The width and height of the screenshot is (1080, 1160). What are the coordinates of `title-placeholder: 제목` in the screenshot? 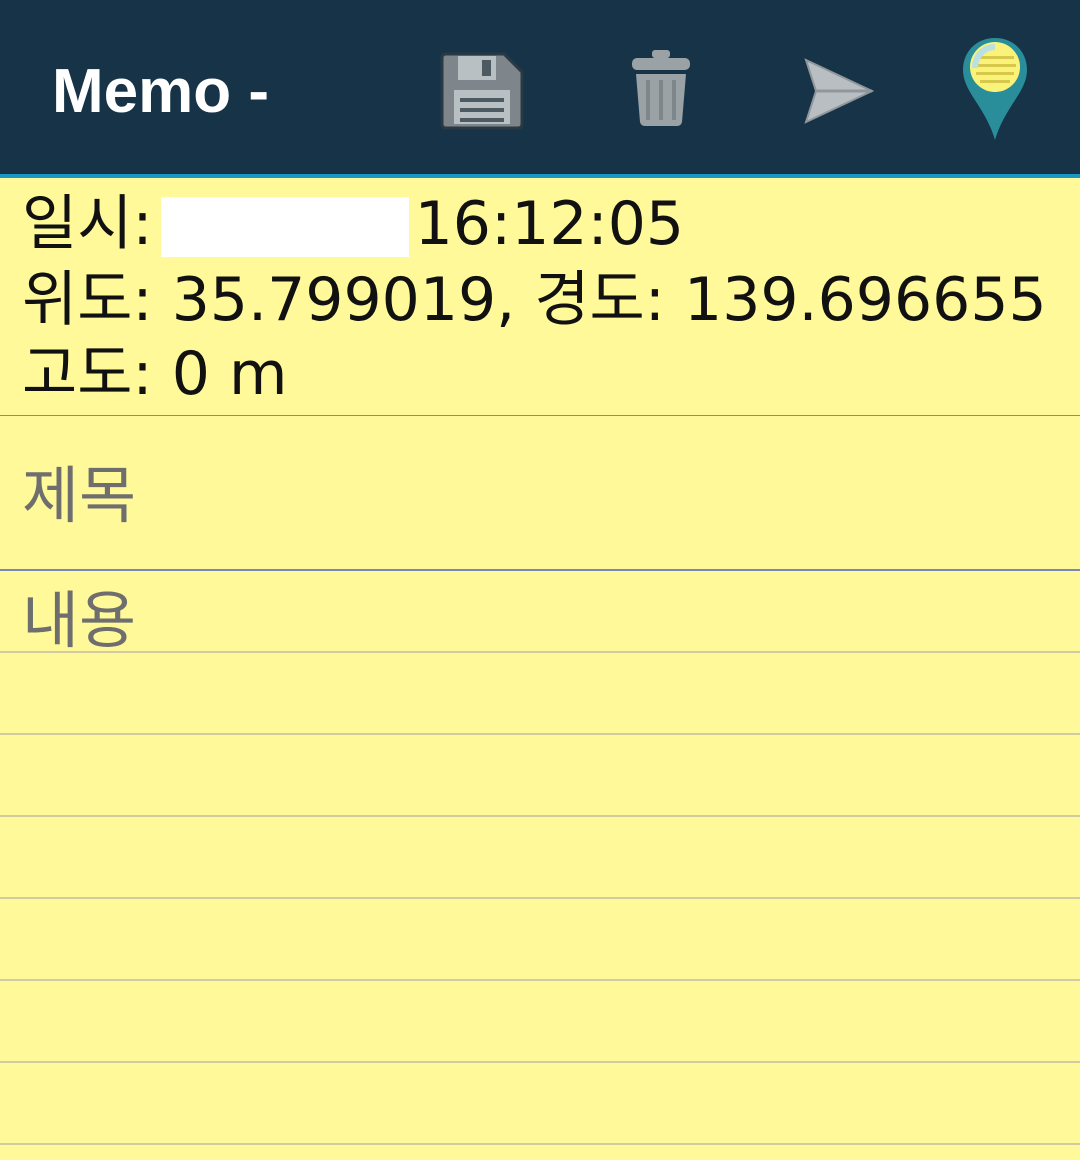 It's located at (79, 495).